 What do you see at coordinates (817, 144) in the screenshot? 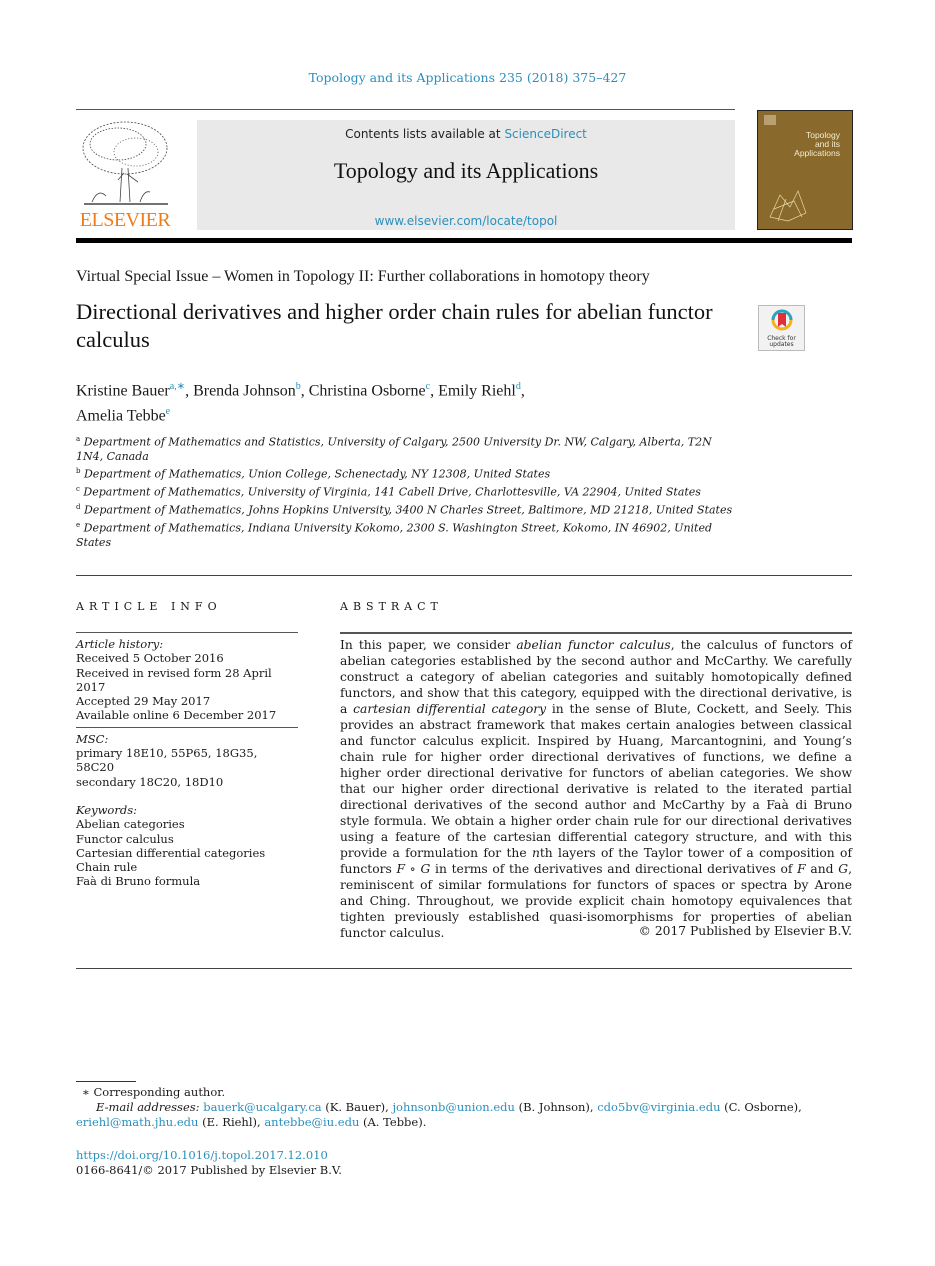
I see `cover-title: Topology and its Applications` at bounding box center [817, 144].